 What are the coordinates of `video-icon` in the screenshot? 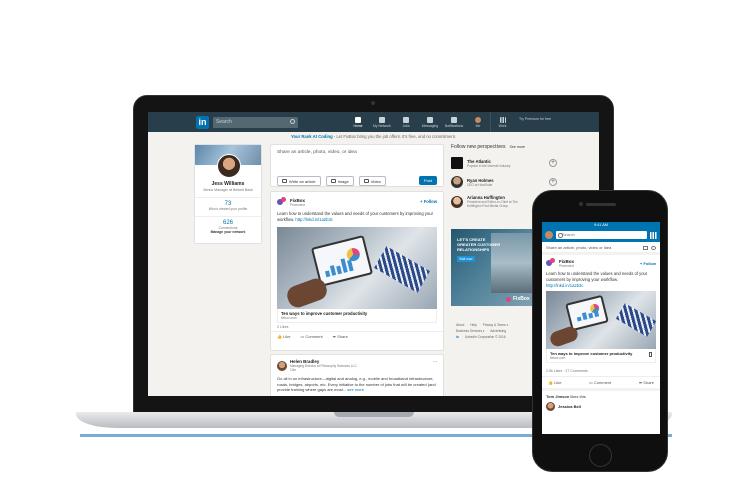 It's located at (653, 248).